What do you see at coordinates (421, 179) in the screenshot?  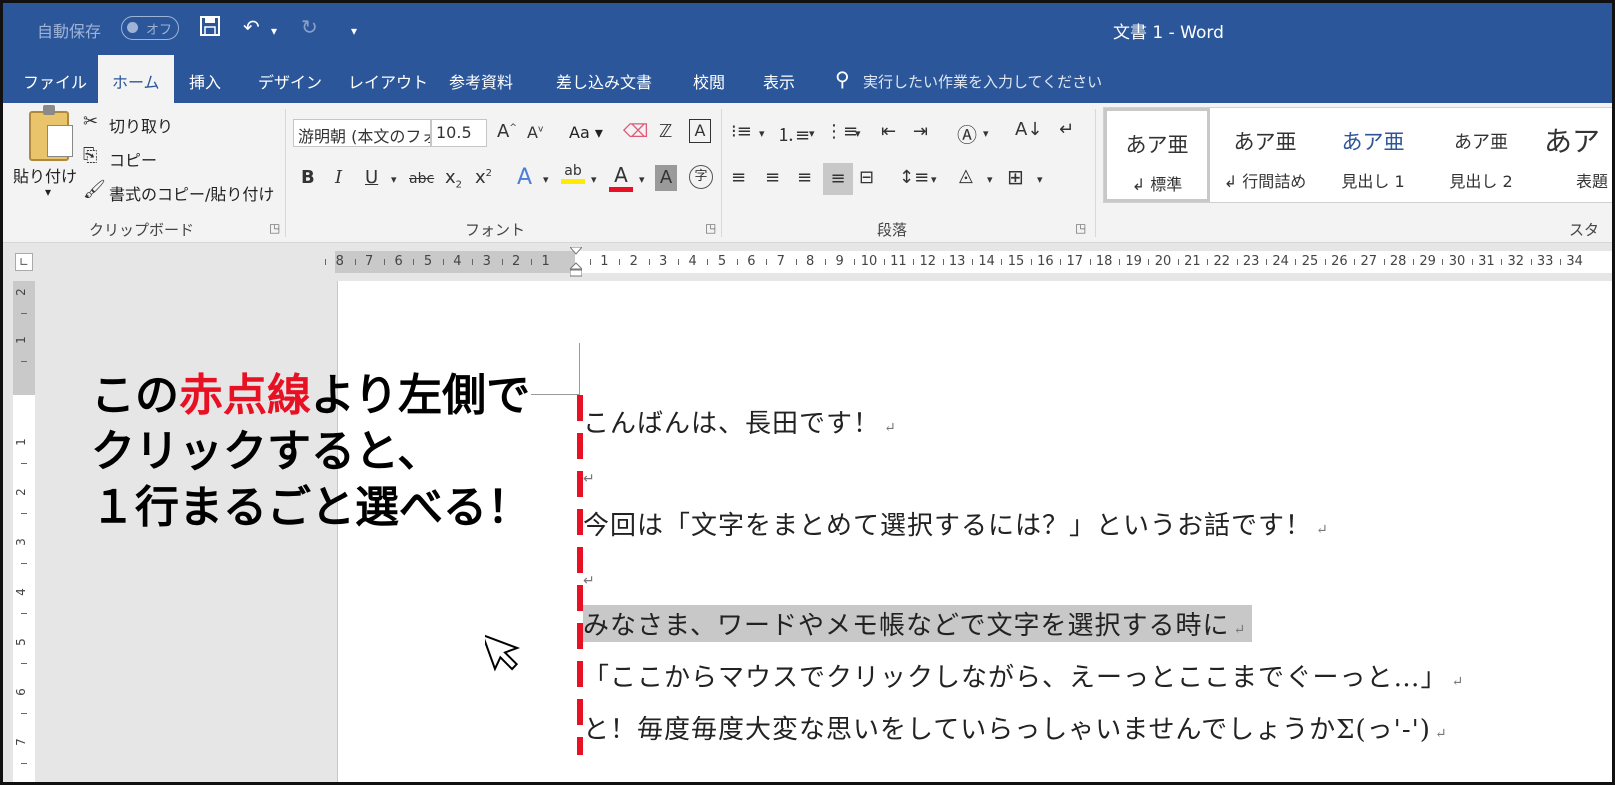 I see `strikethrough-icon: abc` at bounding box center [421, 179].